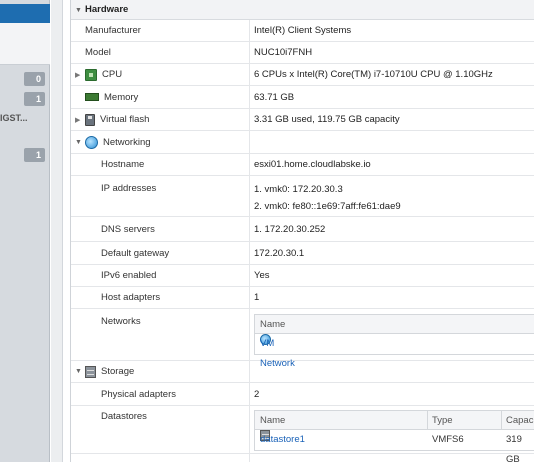 This screenshot has width=534, height=462. I want to click on ipv6-value: Yes, so click(262, 275).